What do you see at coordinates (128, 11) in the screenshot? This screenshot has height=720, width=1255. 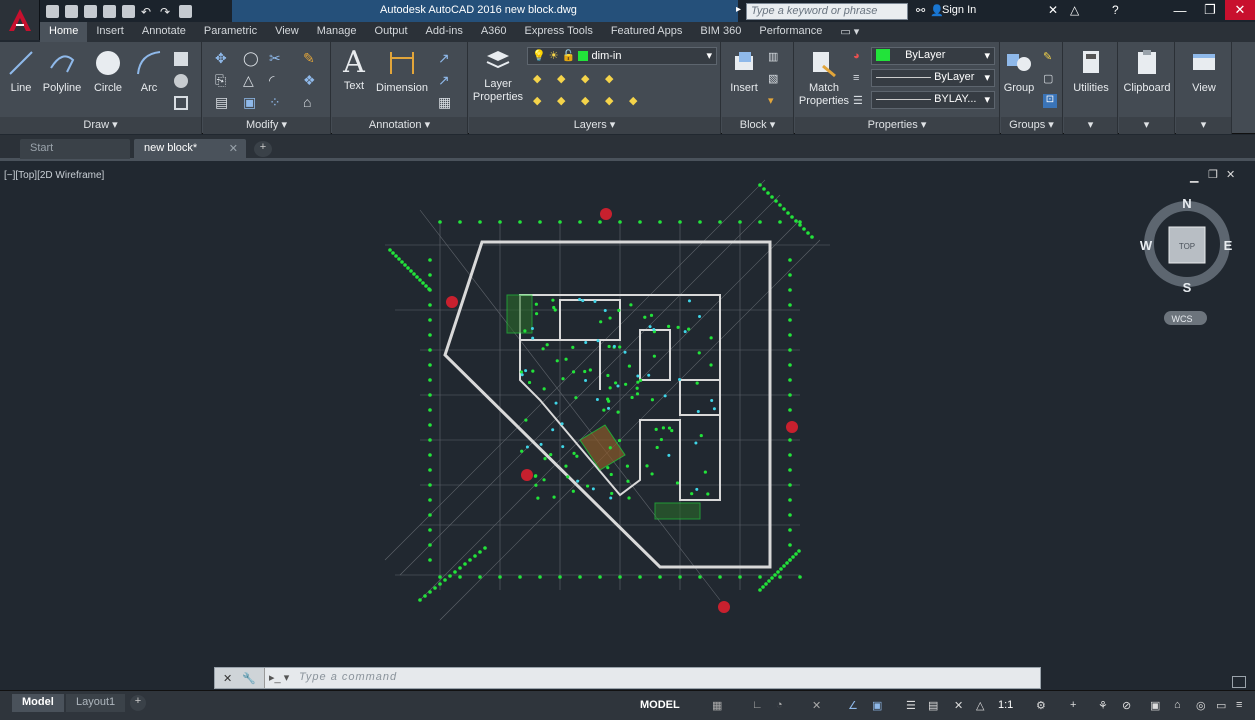 I see `print-icon` at bounding box center [128, 11].